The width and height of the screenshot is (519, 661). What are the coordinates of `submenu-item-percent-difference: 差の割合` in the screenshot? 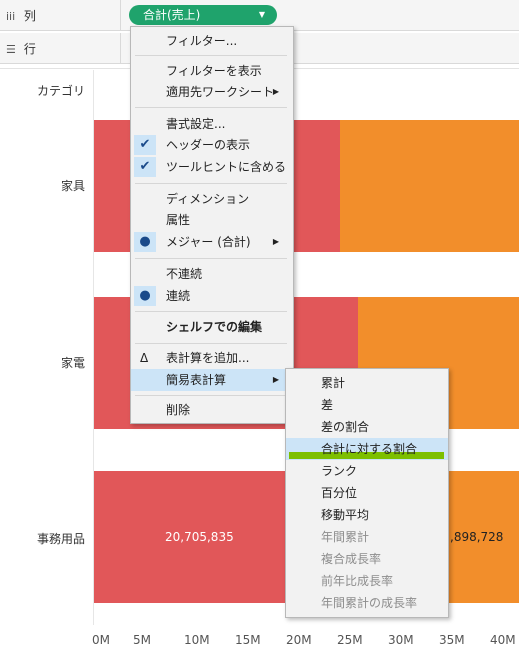 It's located at (367, 427).